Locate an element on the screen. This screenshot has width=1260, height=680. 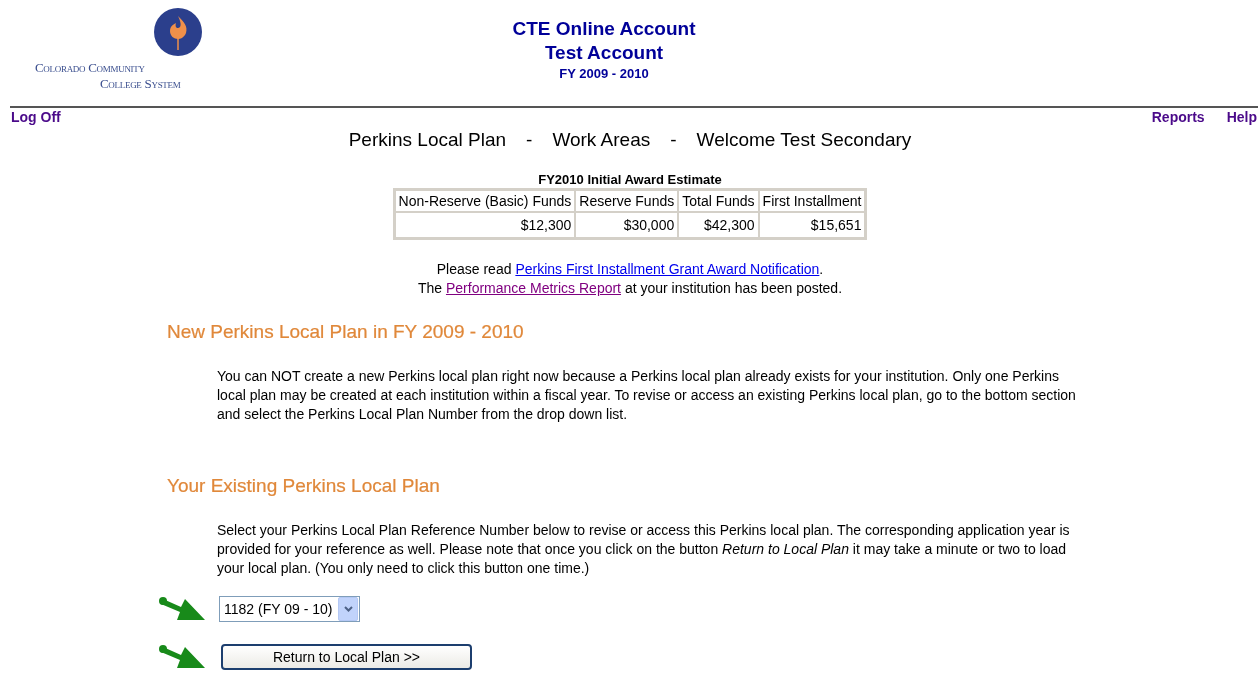
notice-text: The is located at coordinates (430, 288).